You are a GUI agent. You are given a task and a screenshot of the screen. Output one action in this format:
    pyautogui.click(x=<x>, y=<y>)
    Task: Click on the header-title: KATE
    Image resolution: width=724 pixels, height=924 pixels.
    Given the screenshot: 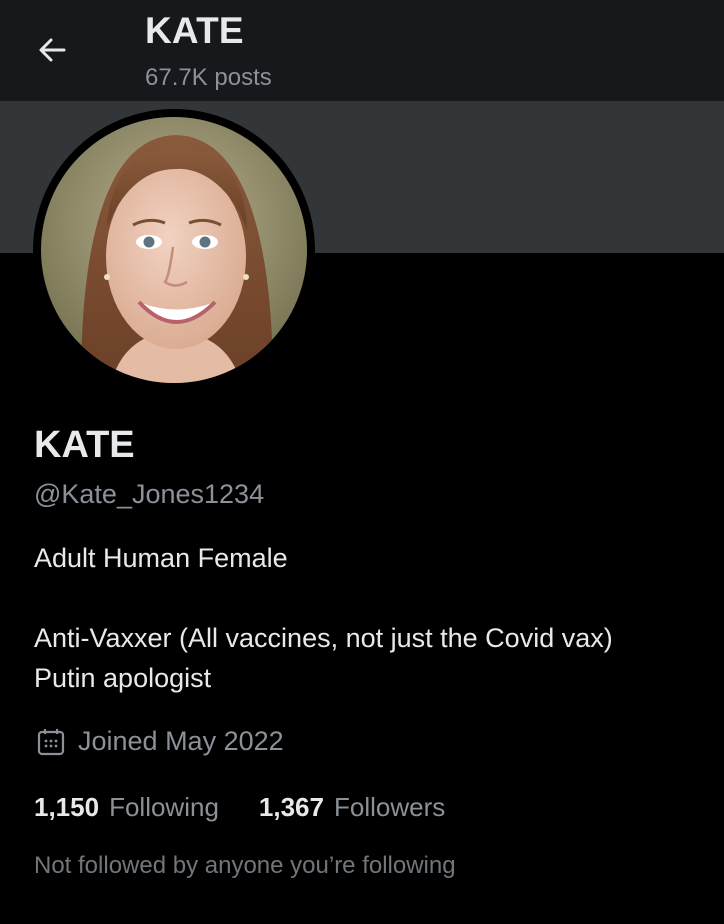 What is the action you would take?
    pyautogui.click(x=194, y=30)
    